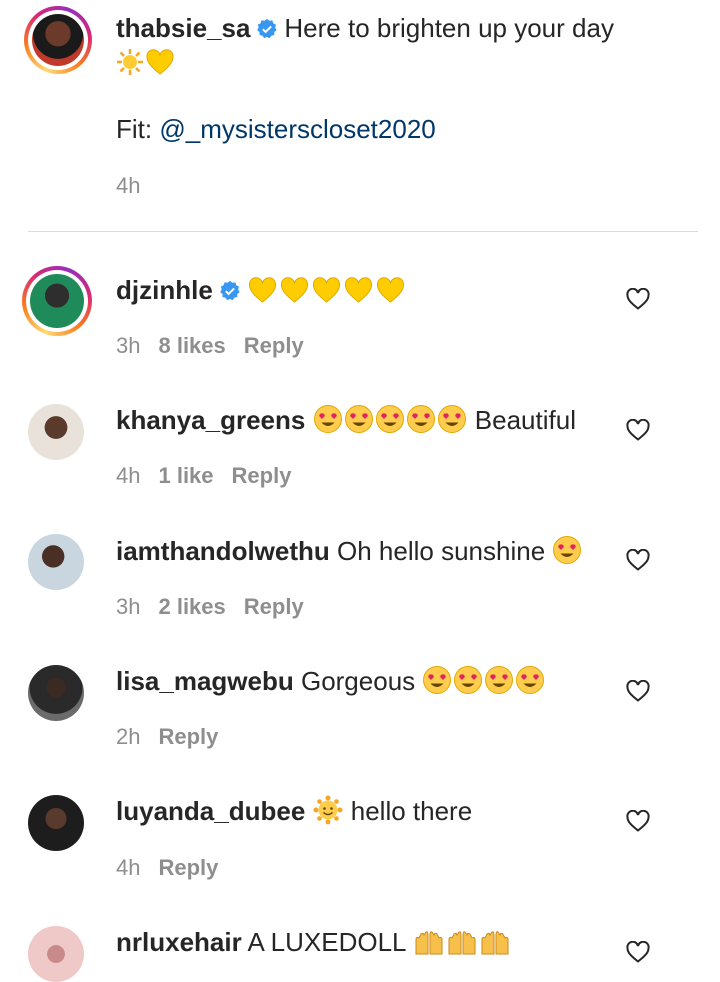  I want to click on fit-label: Fit:, so click(134, 129).